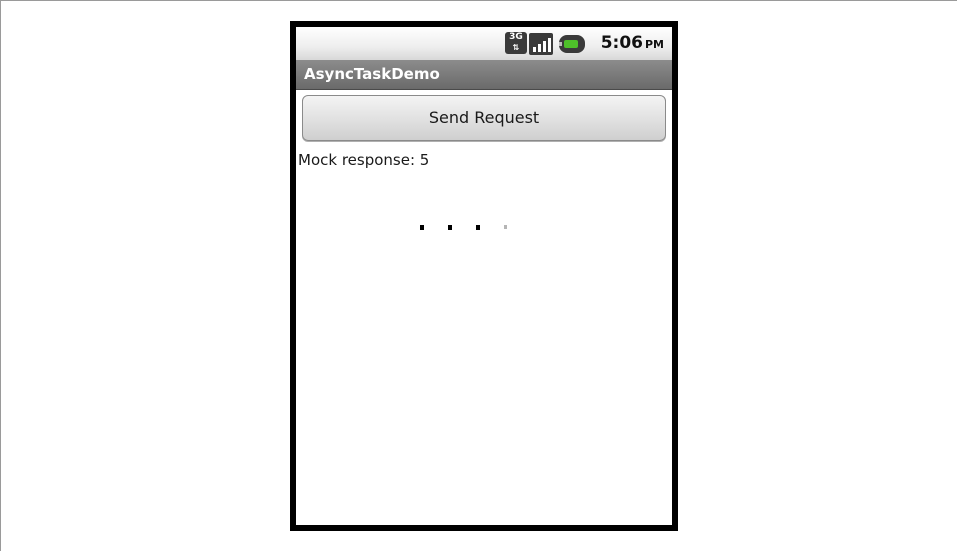 Image resolution: width=957 pixels, height=551 pixels. I want to click on progress-spinner, so click(466, 228).